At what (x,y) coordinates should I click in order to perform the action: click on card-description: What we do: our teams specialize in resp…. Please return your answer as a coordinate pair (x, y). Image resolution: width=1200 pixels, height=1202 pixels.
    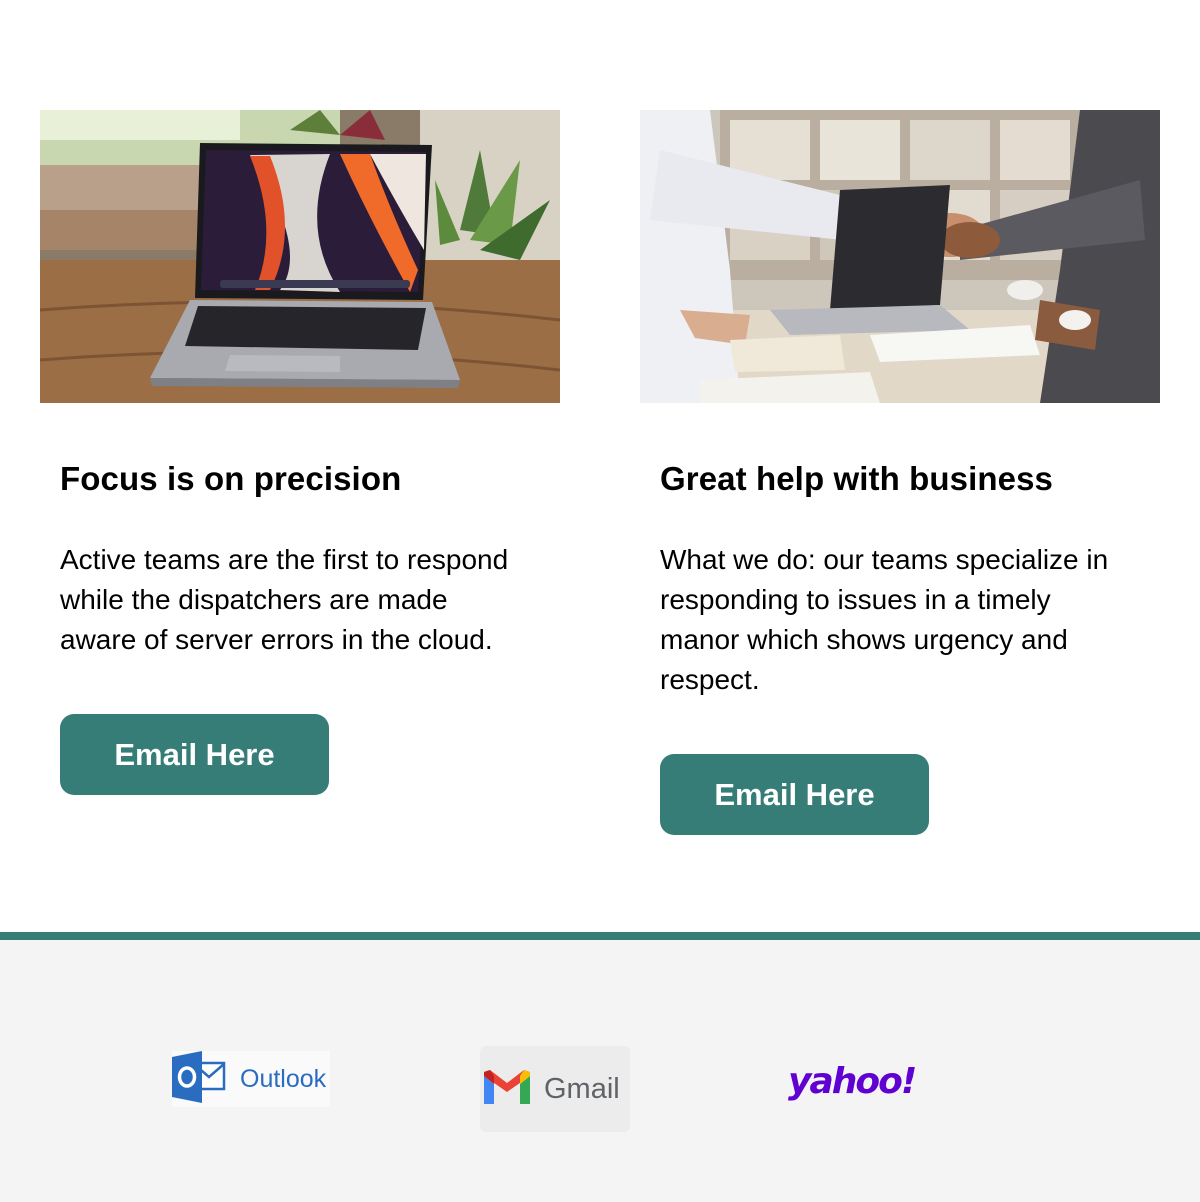
    Looking at the image, I should click on (884, 619).